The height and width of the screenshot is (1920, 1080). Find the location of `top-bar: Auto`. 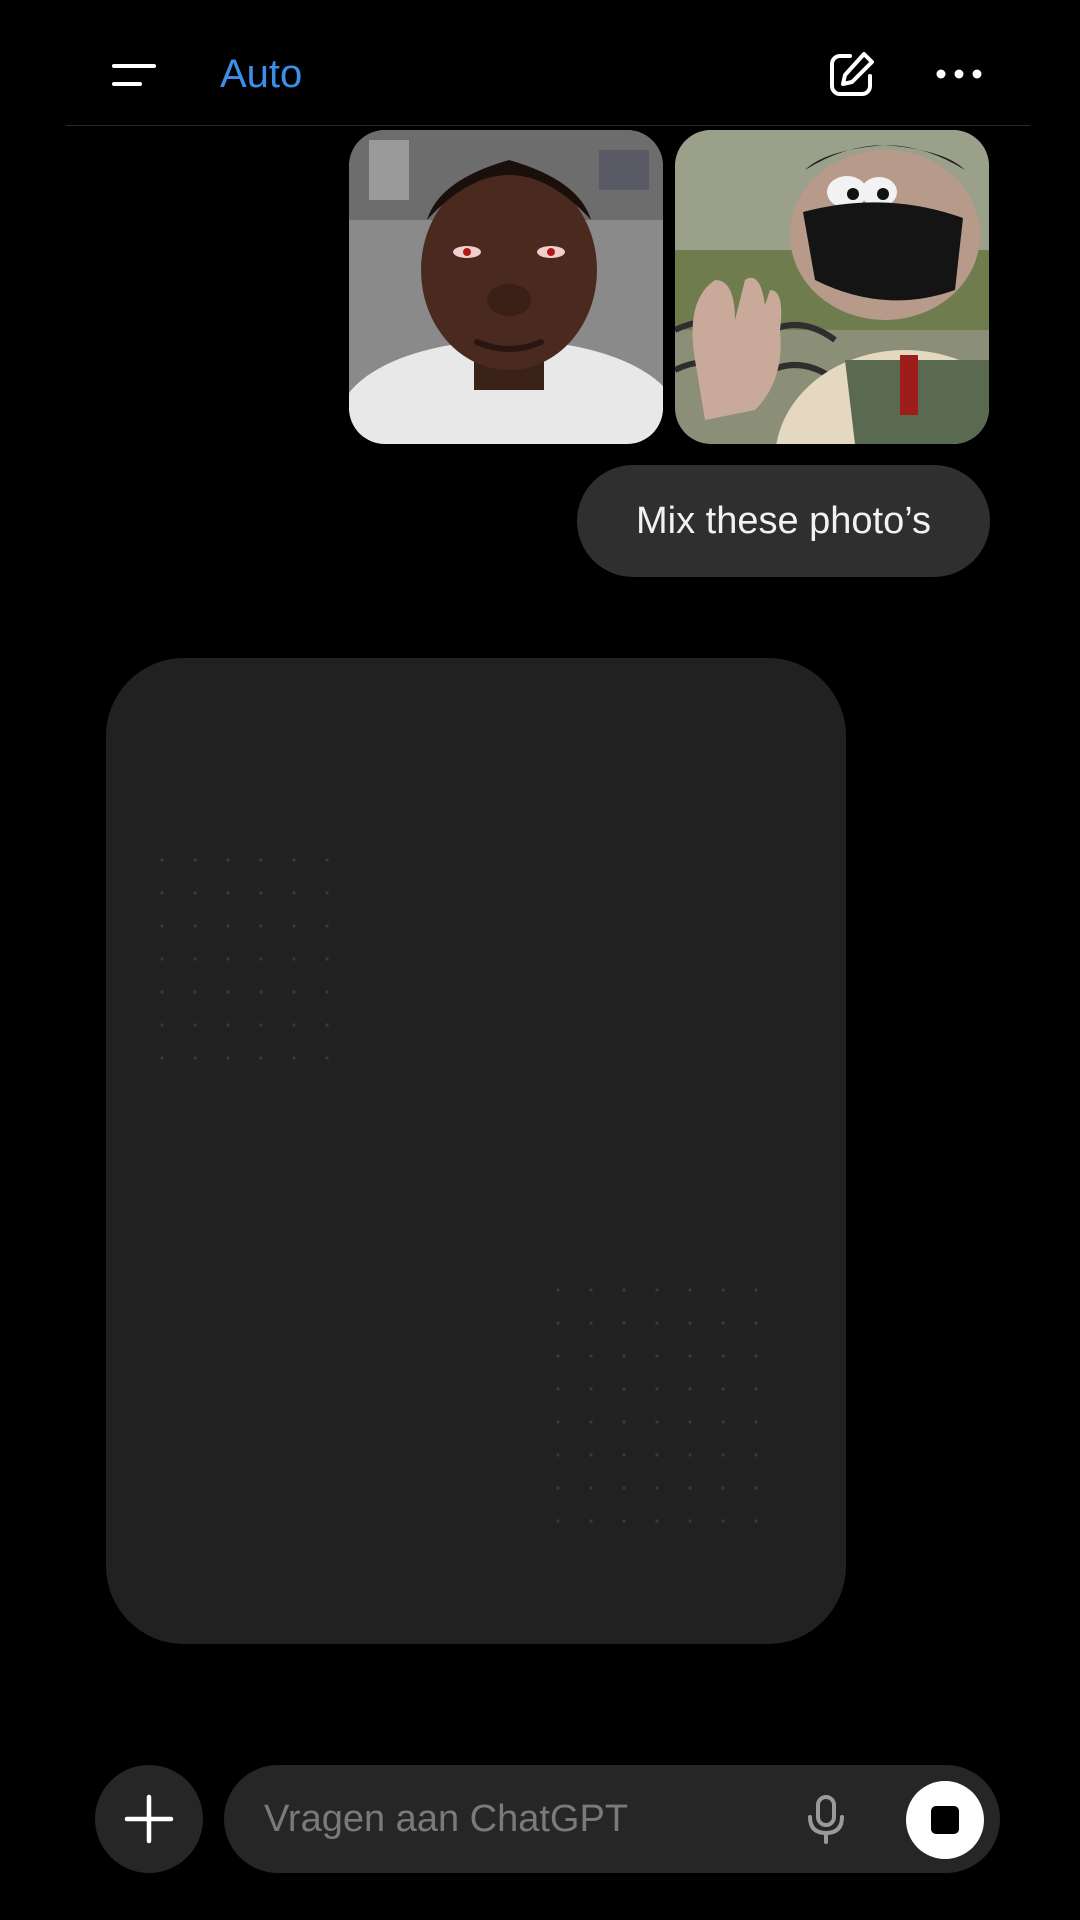

top-bar: Auto is located at coordinates (540, 63).